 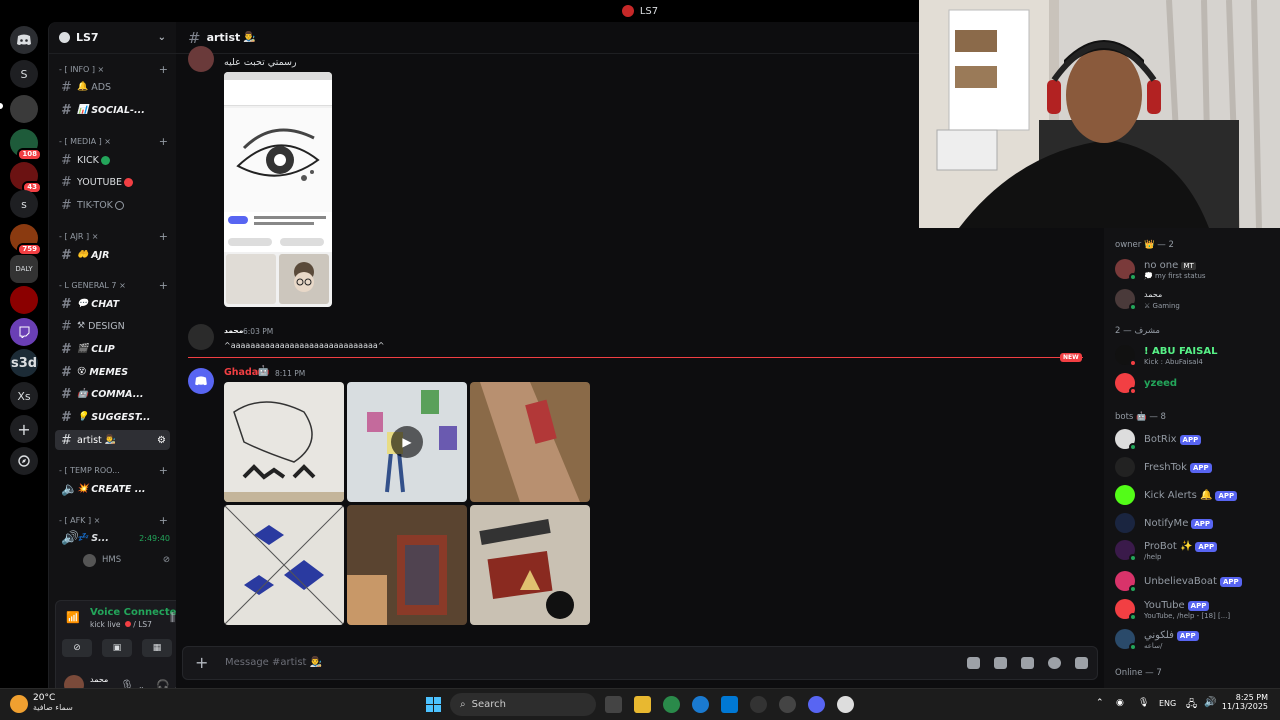 I want to click on member-probot: ProBot ✨ APP/help, so click(x=1195, y=552).